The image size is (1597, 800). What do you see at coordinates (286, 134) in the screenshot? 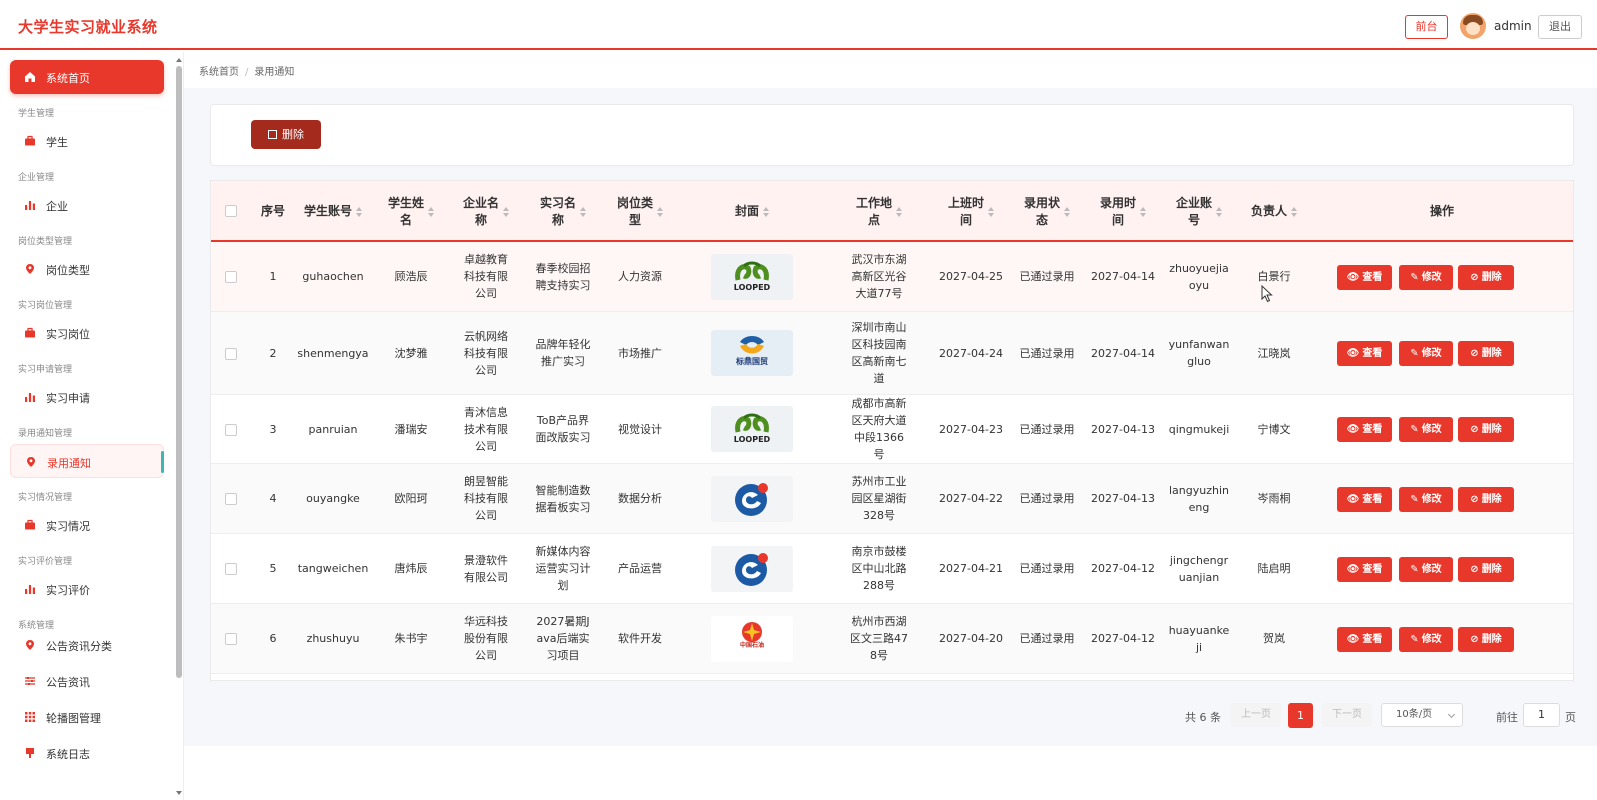
I see `batch-delete-button: 删除` at bounding box center [286, 134].